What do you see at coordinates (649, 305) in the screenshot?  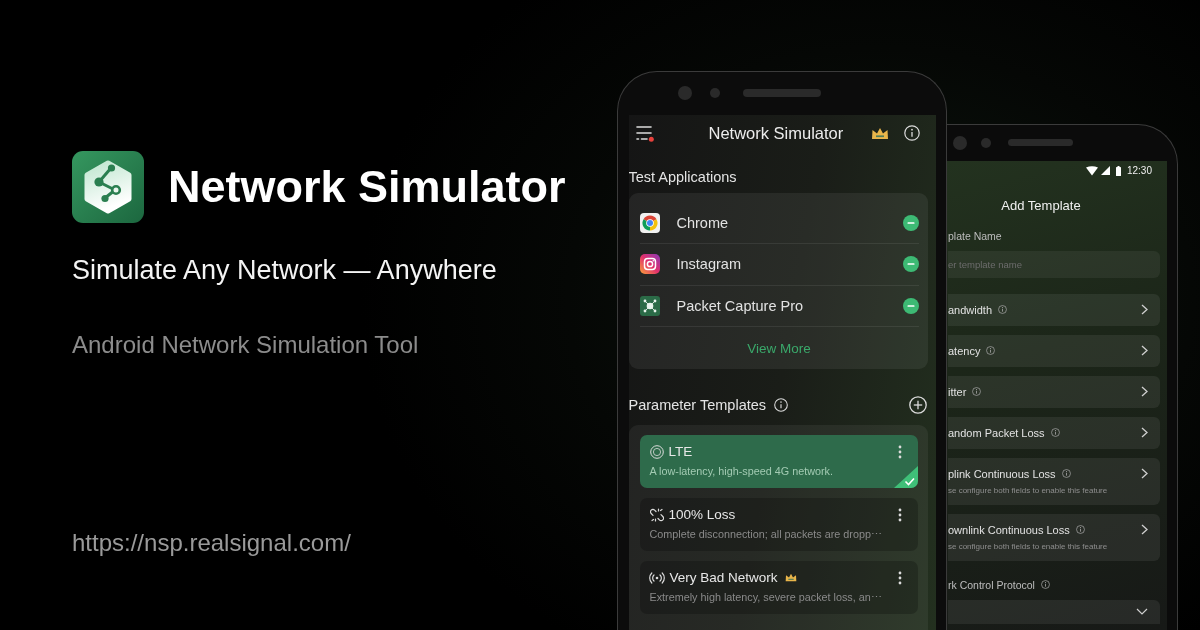 I see `scan-frame-icon` at bounding box center [649, 305].